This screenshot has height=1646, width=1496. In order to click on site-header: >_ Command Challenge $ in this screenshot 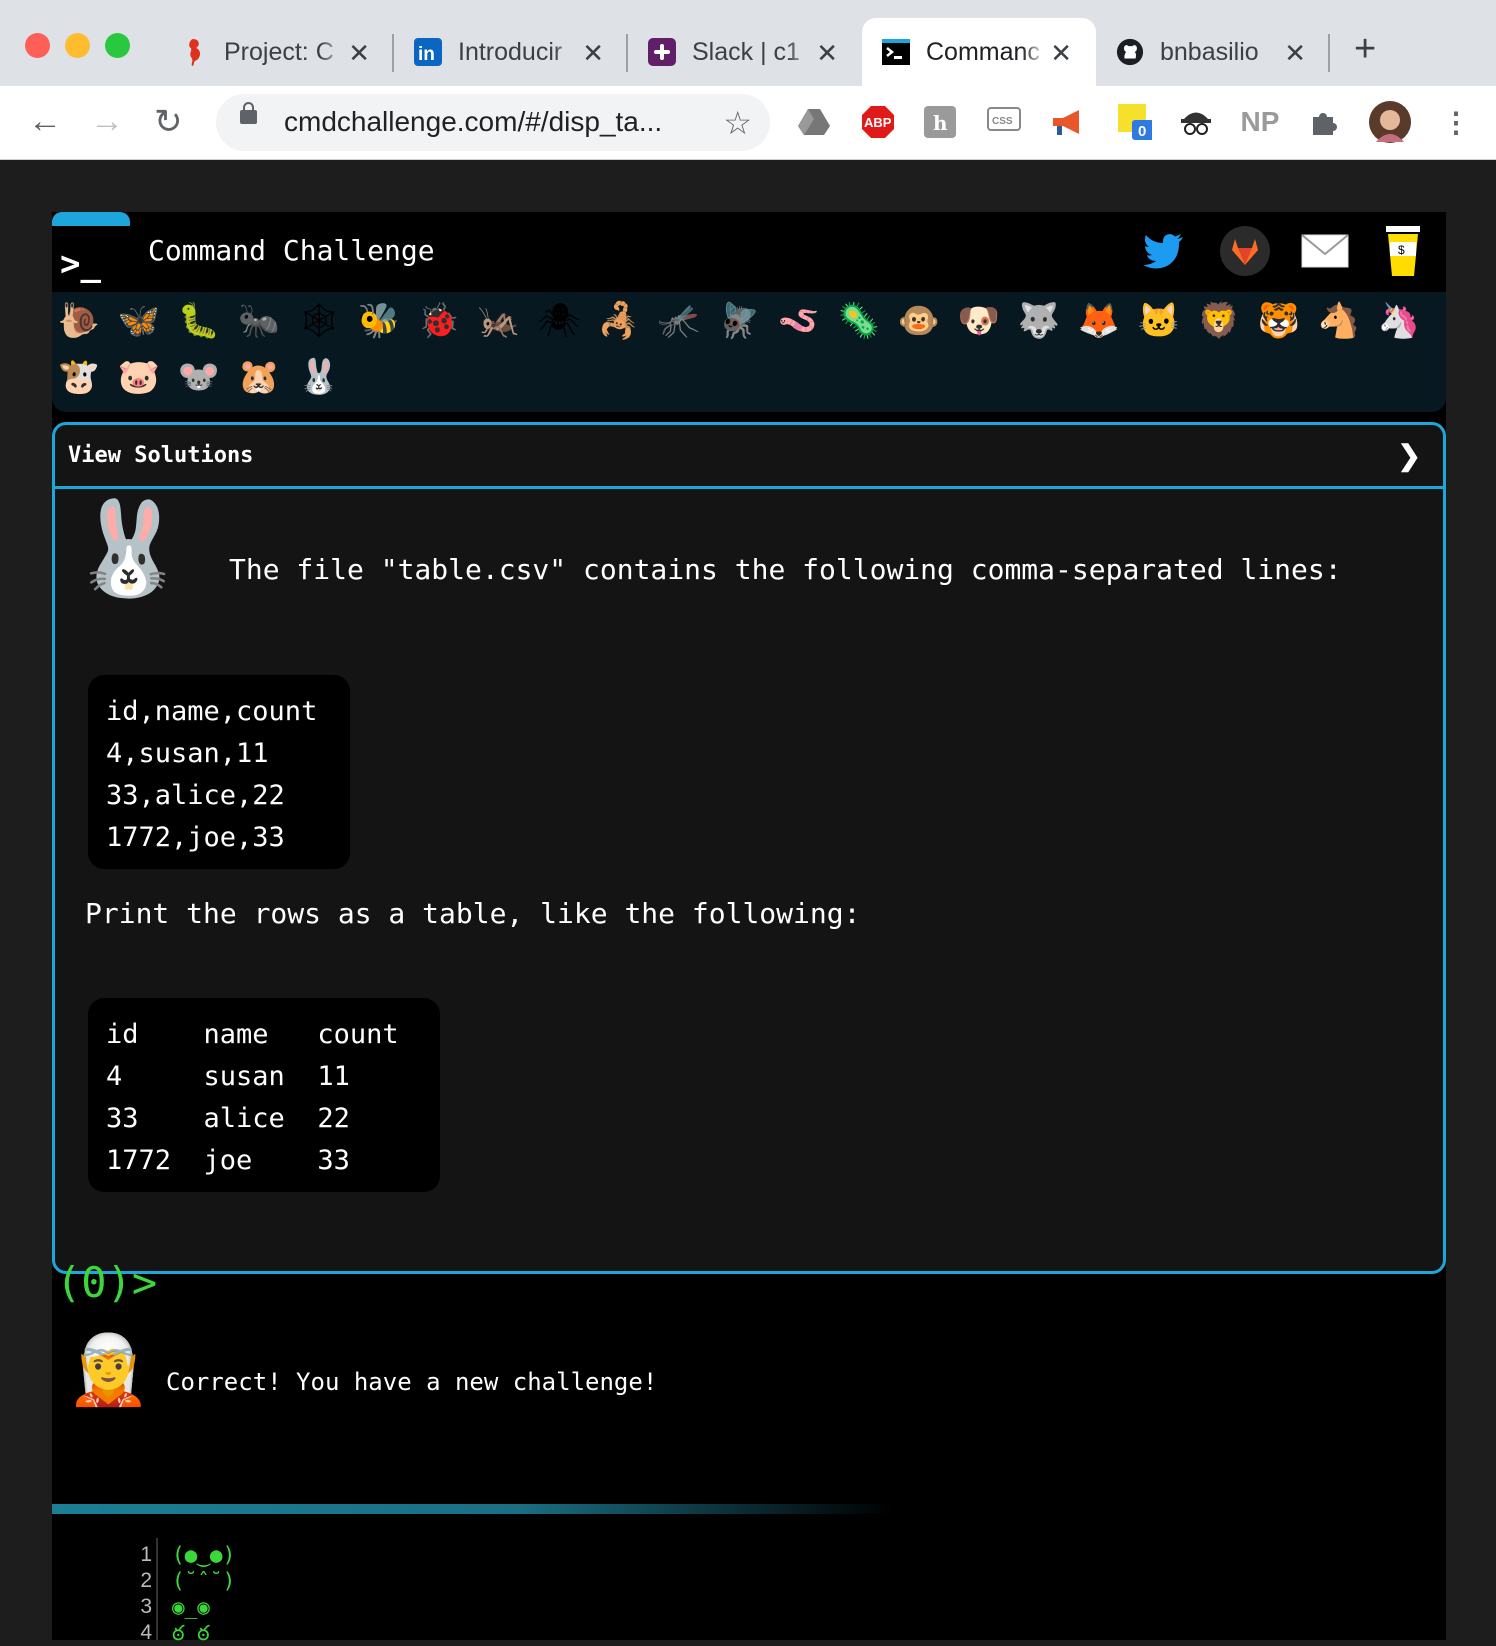, I will do `click(749, 252)`.